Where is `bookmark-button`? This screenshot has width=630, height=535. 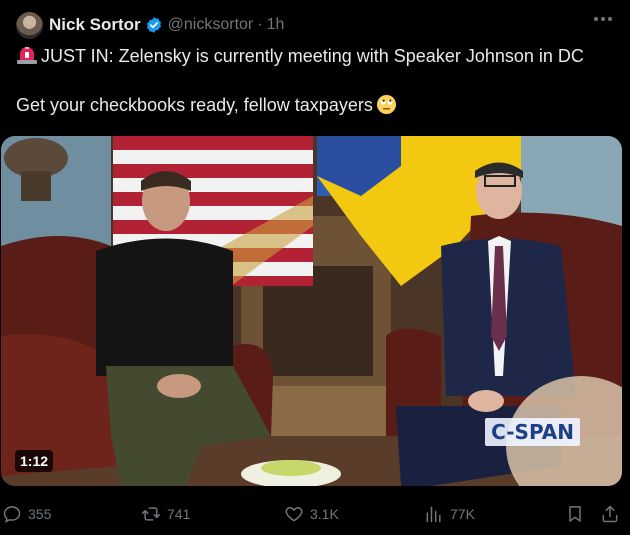
bookmark-button is located at coordinates (578, 514).